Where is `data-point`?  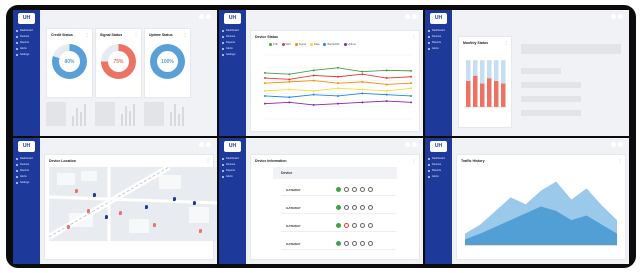 data-point is located at coordinates (265, 103).